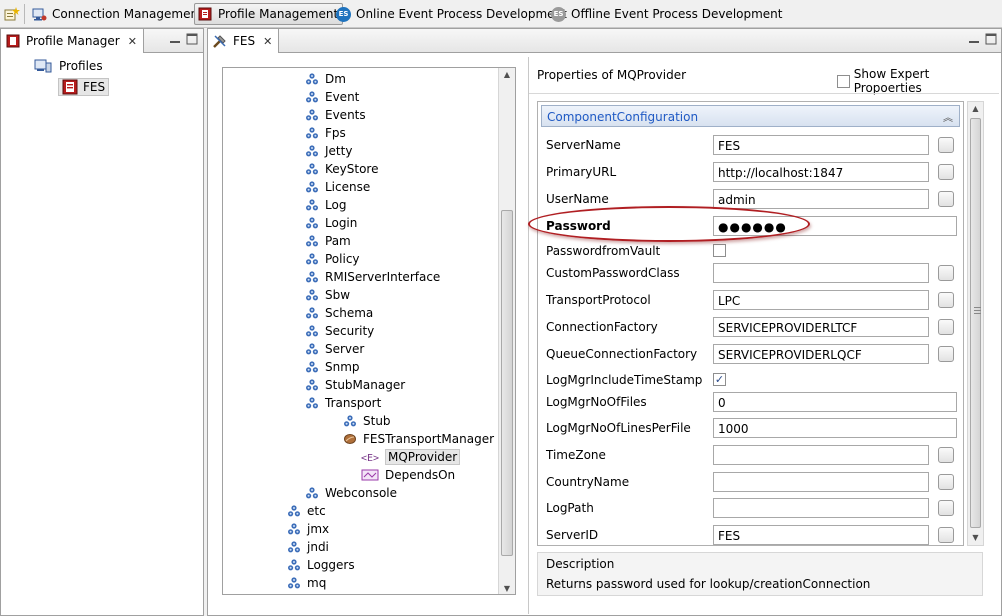 This screenshot has width=1002, height=616. I want to click on tab-fes: FES ✕, so click(244, 41).